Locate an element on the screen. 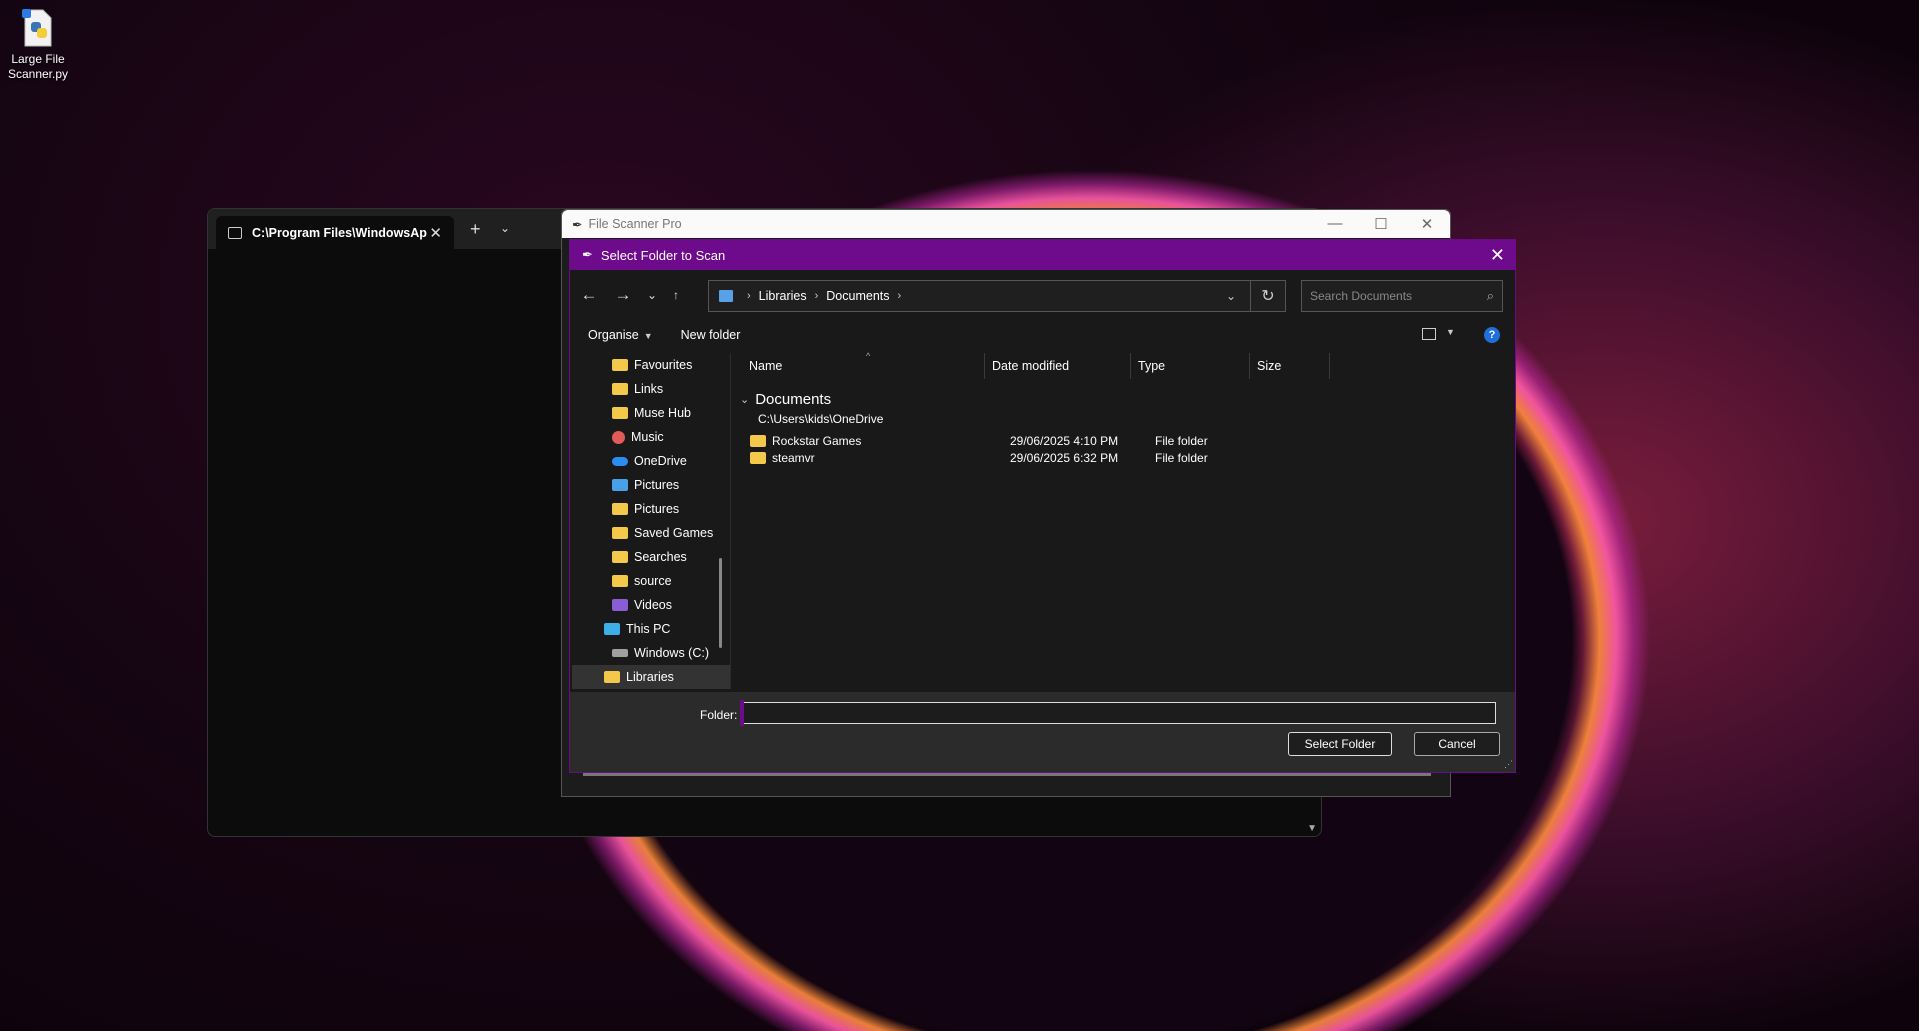 This screenshot has width=1919, height=1031. nav-item-label: Links is located at coordinates (649, 389).